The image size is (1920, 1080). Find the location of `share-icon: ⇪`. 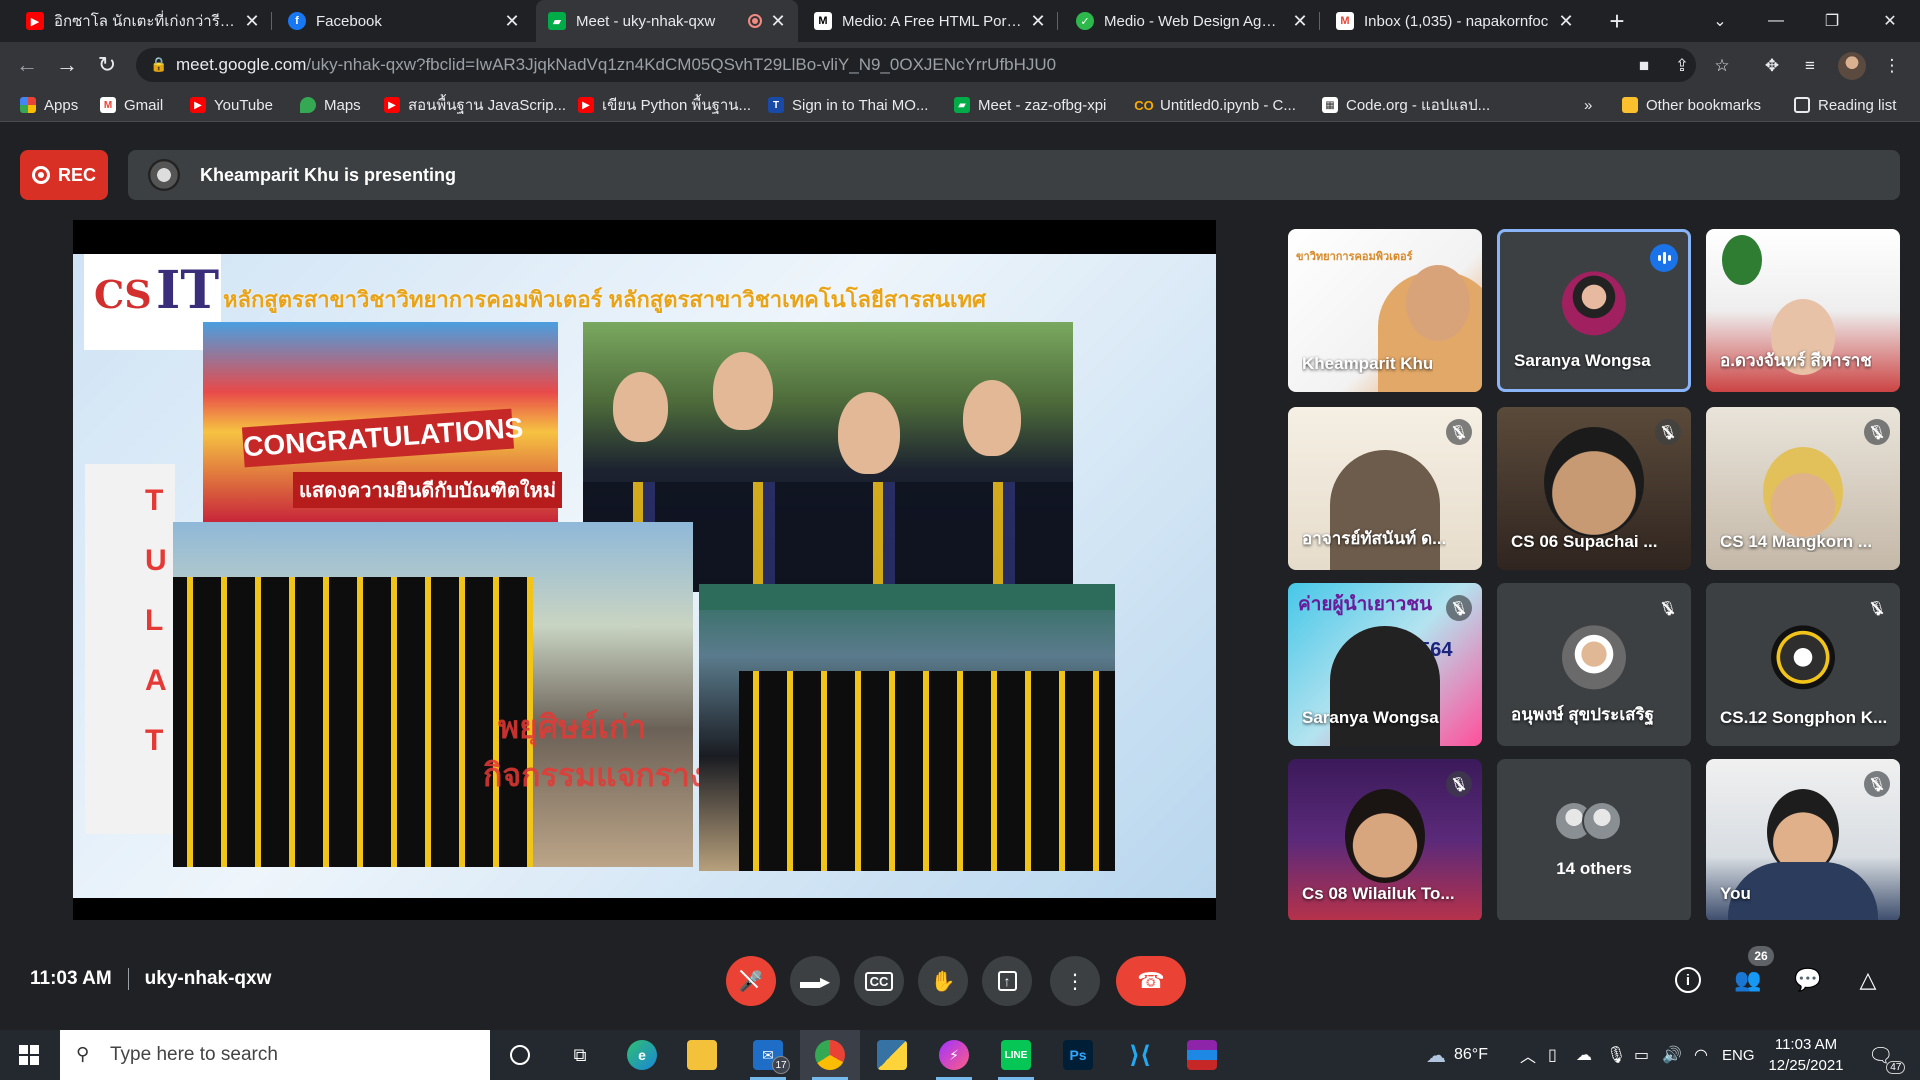

share-icon: ⇪ is located at coordinates (1682, 66).